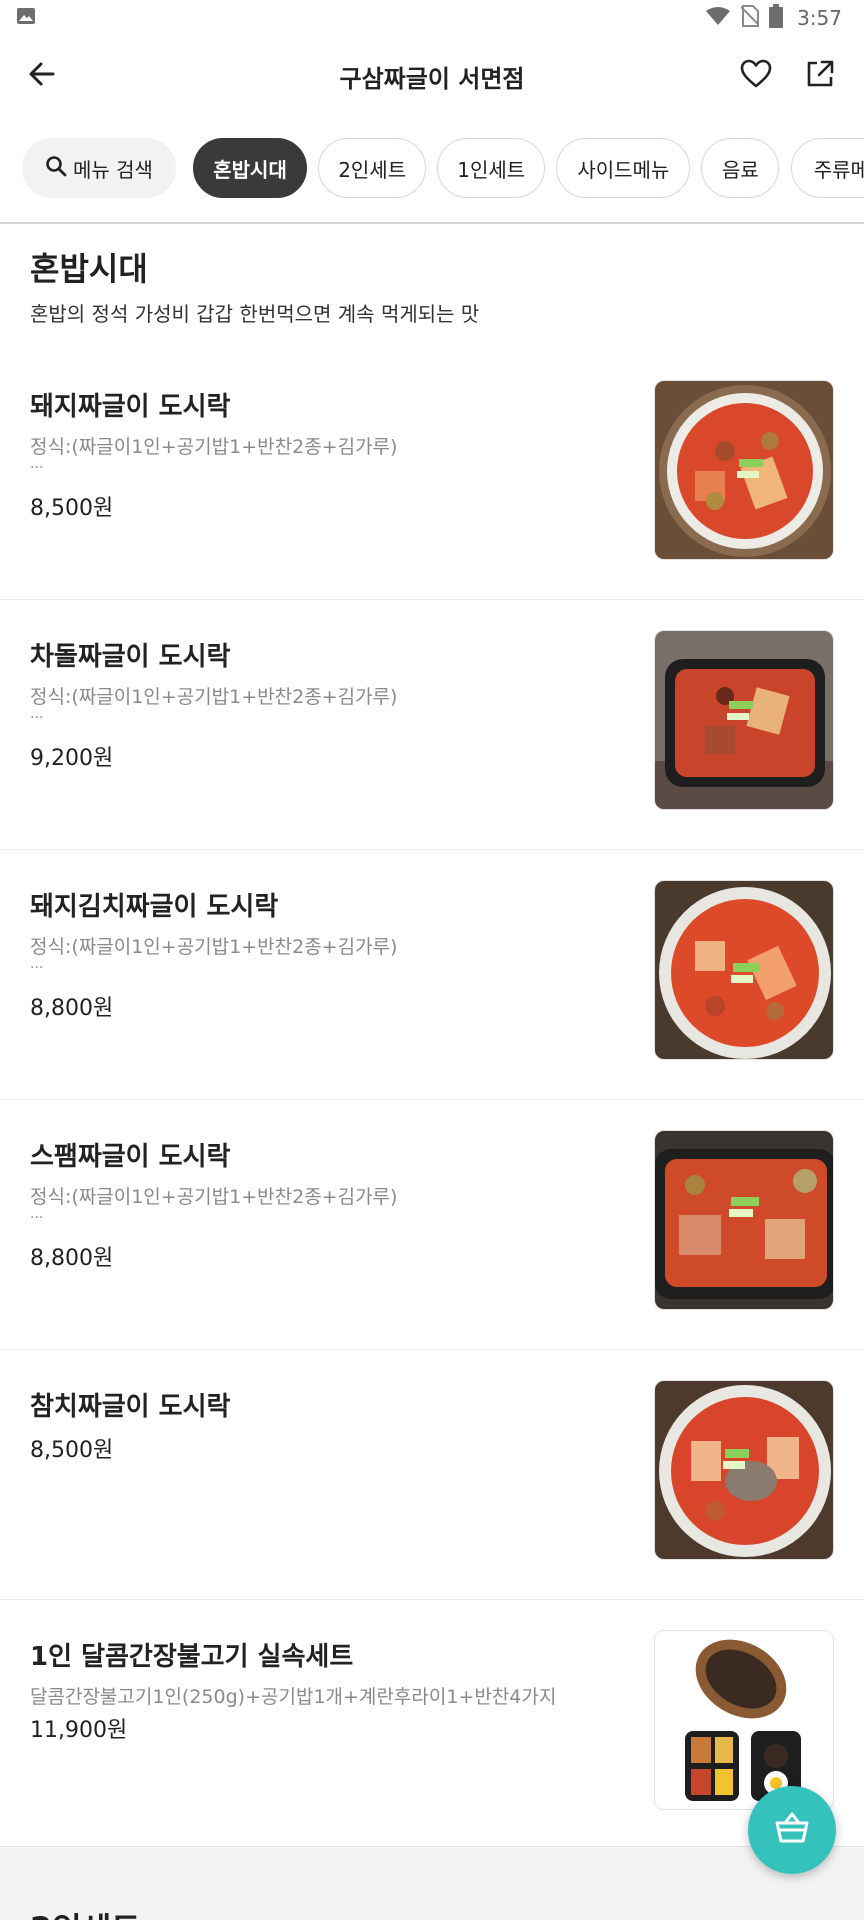 Image resolution: width=864 pixels, height=1920 pixels. Describe the element at coordinates (432, 18) in the screenshot. I see `status-bar: 3:57` at that location.